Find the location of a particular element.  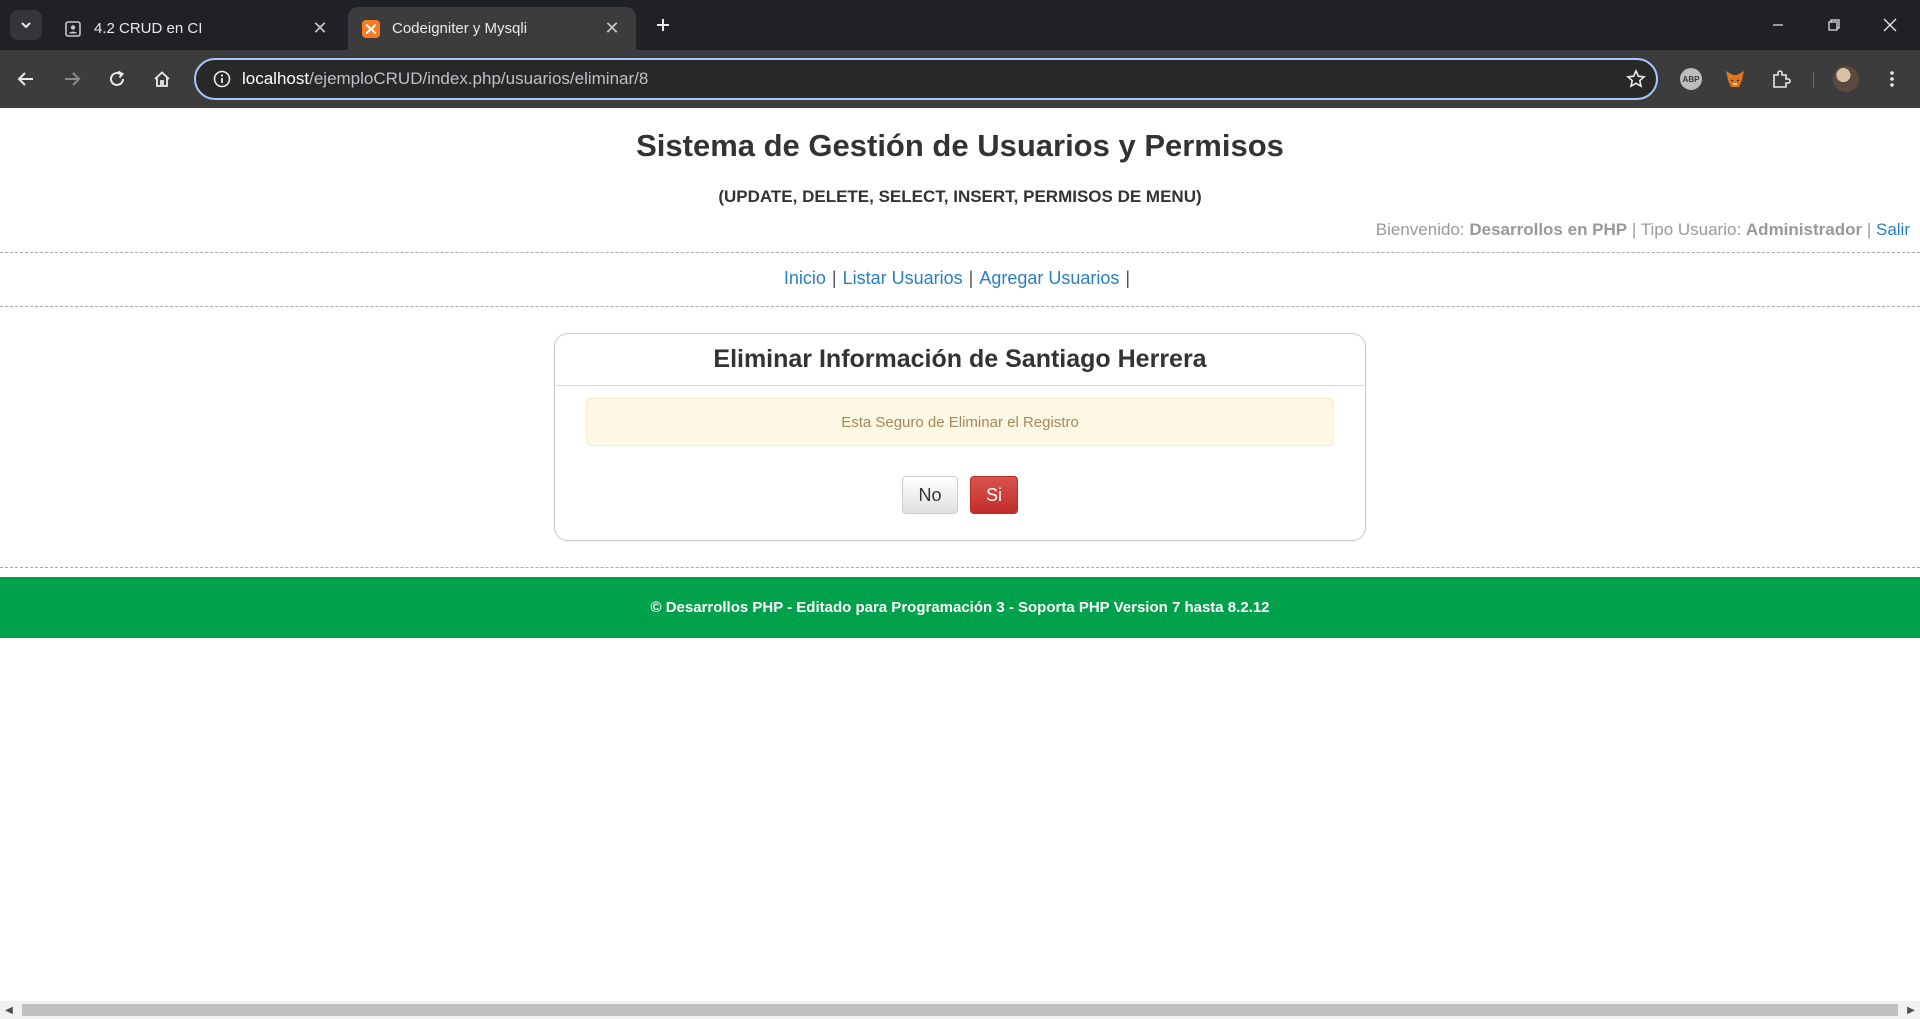

warning-alert: Esta Seguro de Eliminar el Registro is located at coordinates (960, 422).